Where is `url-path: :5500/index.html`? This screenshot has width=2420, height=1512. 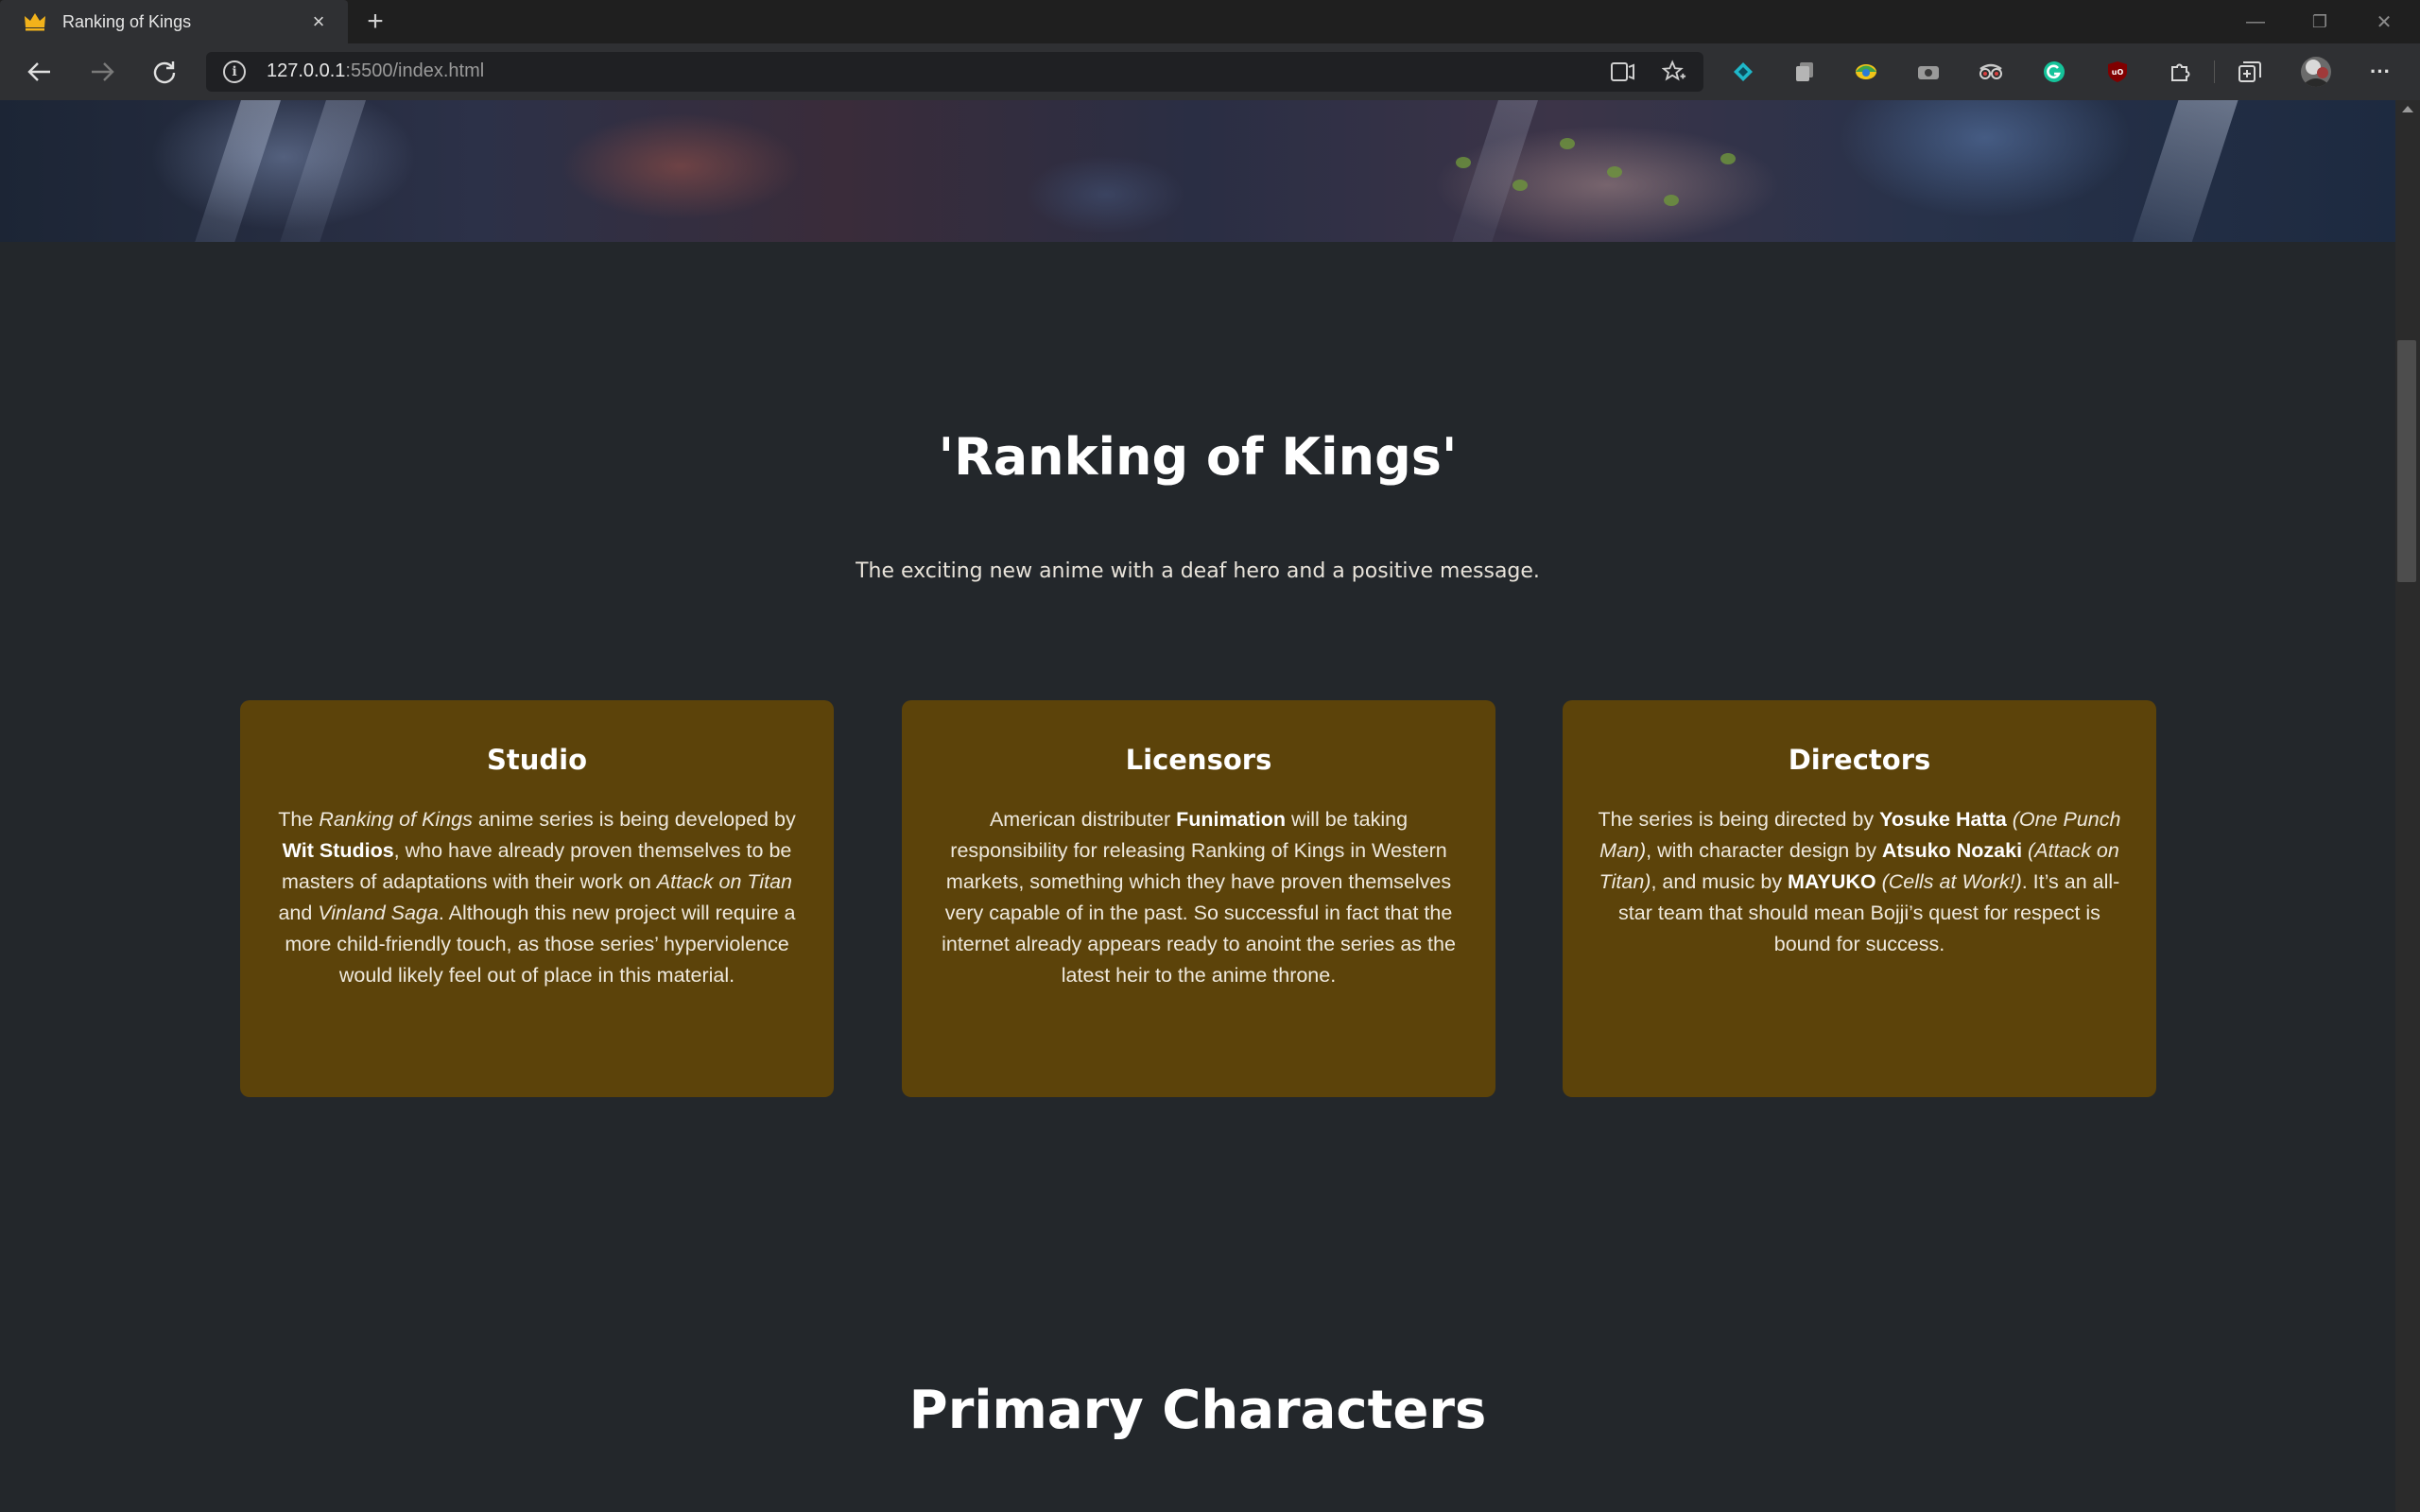
url-path: :5500/index.html is located at coordinates (415, 70).